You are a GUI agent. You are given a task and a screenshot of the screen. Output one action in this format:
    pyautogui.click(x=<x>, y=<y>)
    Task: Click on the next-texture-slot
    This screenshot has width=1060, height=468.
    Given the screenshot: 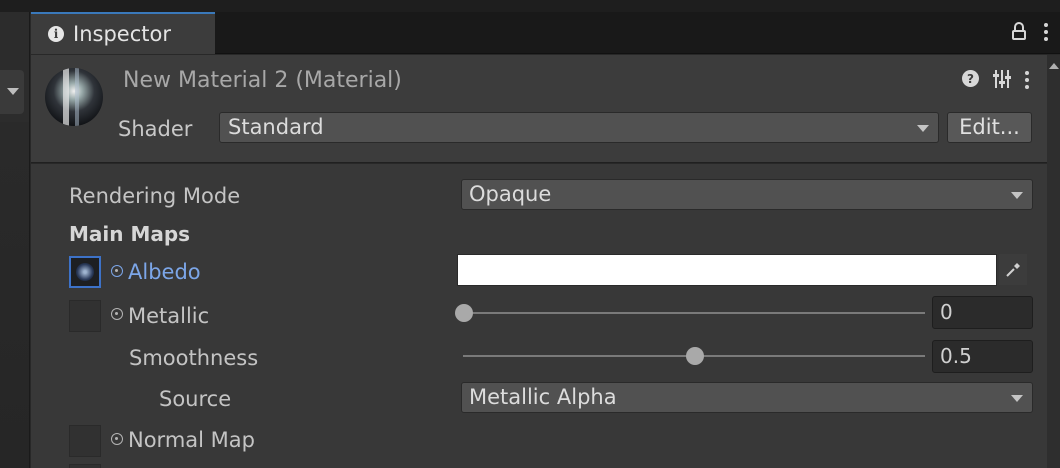 What is the action you would take?
    pyautogui.click(x=85, y=466)
    